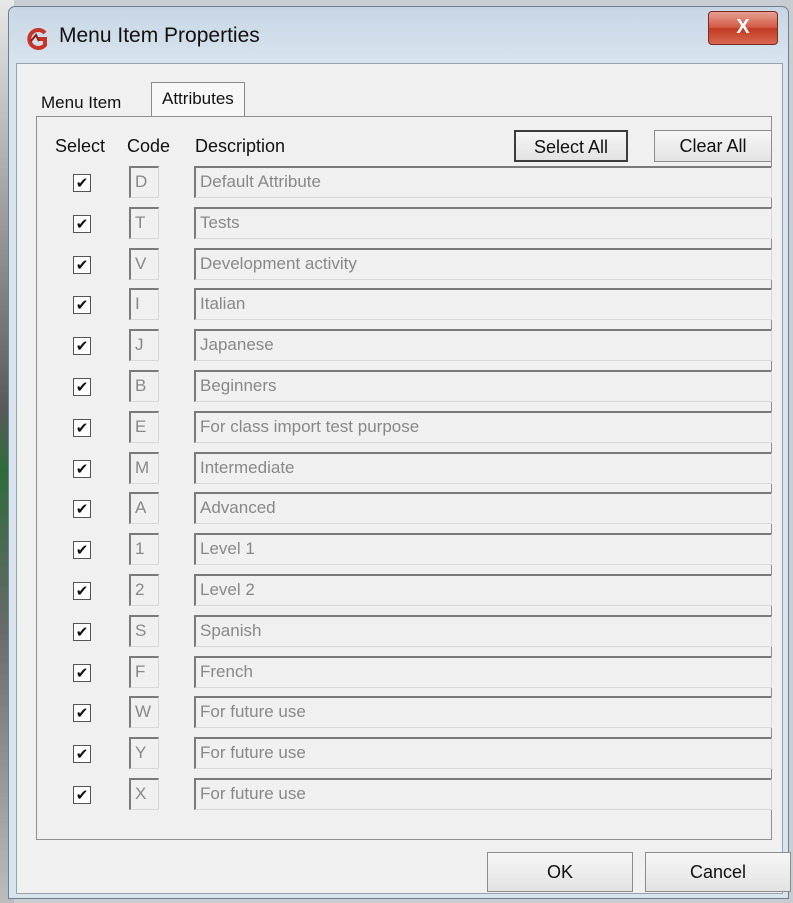 The height and width of the screenshot is (903, 793). Describe the element at coordinates (144, 467) in the screenshot. I see `code-field: M` at that location.